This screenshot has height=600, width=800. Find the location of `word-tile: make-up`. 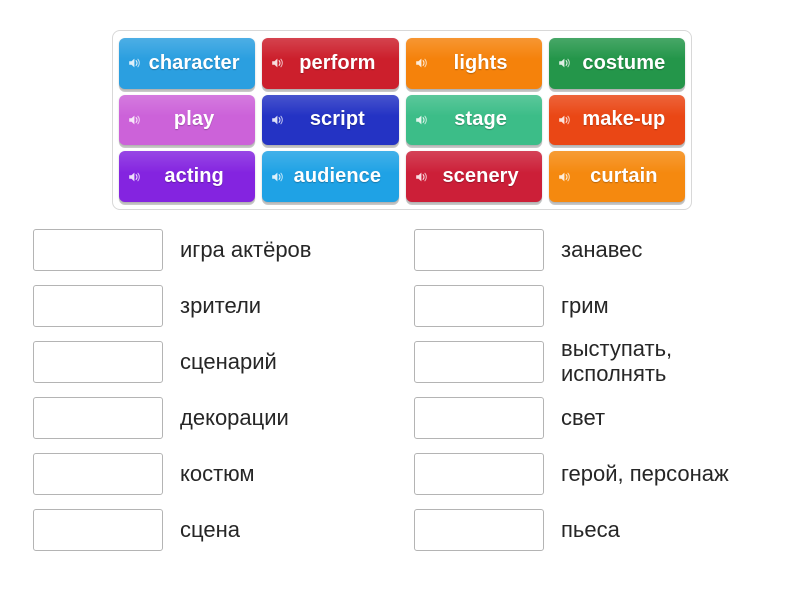

word-tile: make-up is located at coordinates (616, 120).